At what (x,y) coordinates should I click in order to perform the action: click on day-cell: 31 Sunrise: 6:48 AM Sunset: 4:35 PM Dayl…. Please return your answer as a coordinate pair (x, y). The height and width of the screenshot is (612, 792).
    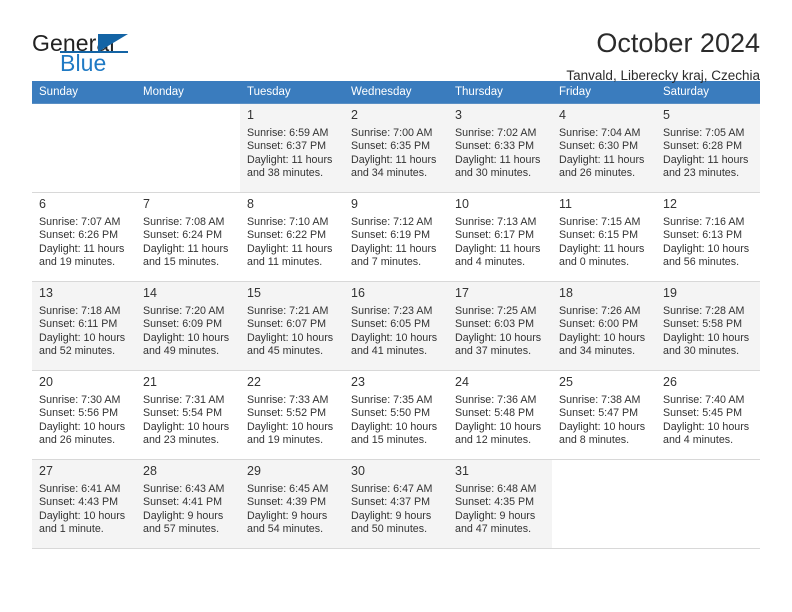
    Looking at the image, I should click on (500, 504).